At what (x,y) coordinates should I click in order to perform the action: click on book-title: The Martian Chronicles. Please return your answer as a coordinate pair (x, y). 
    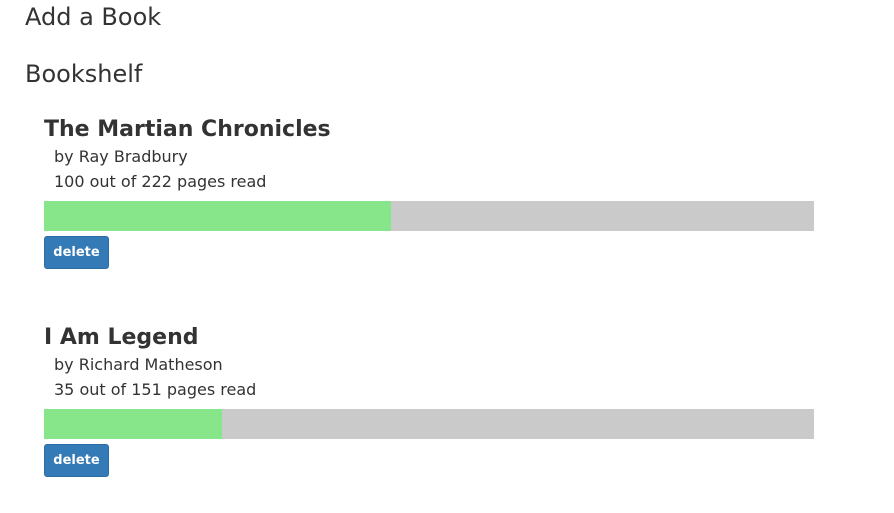
    Looking at the image, I should click on (187, 129).